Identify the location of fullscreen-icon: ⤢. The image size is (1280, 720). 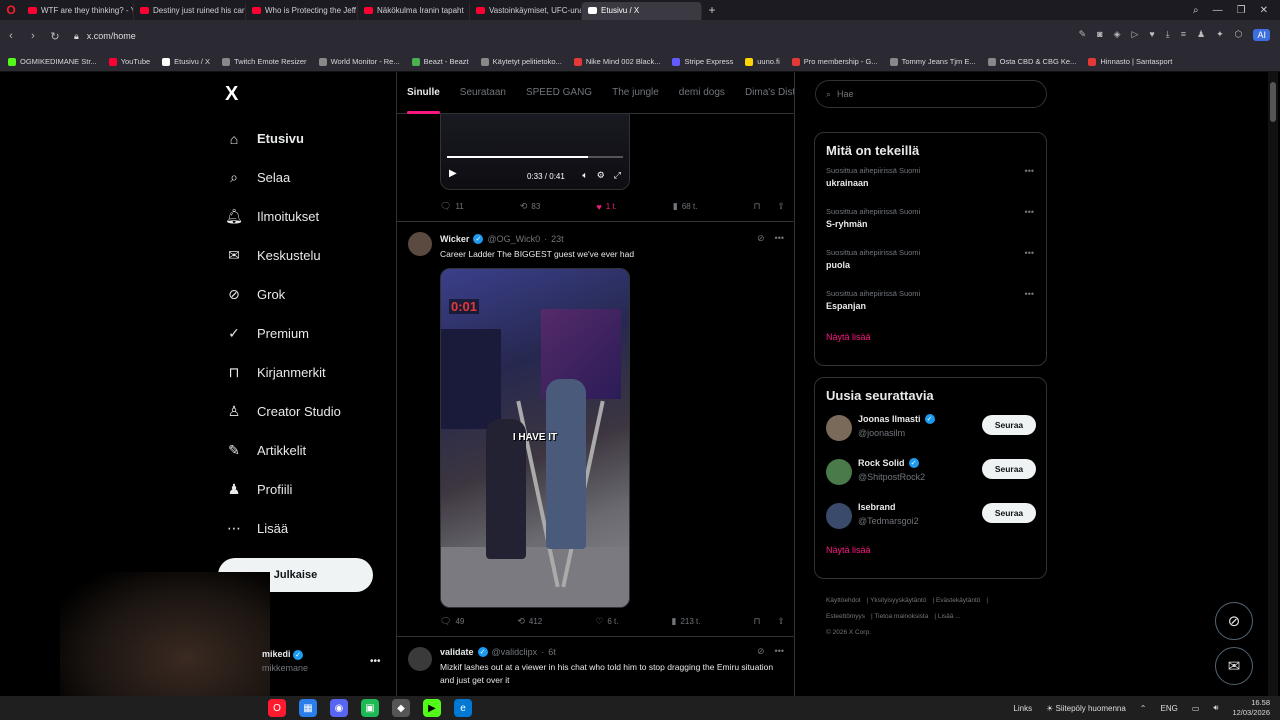
(617, 175).